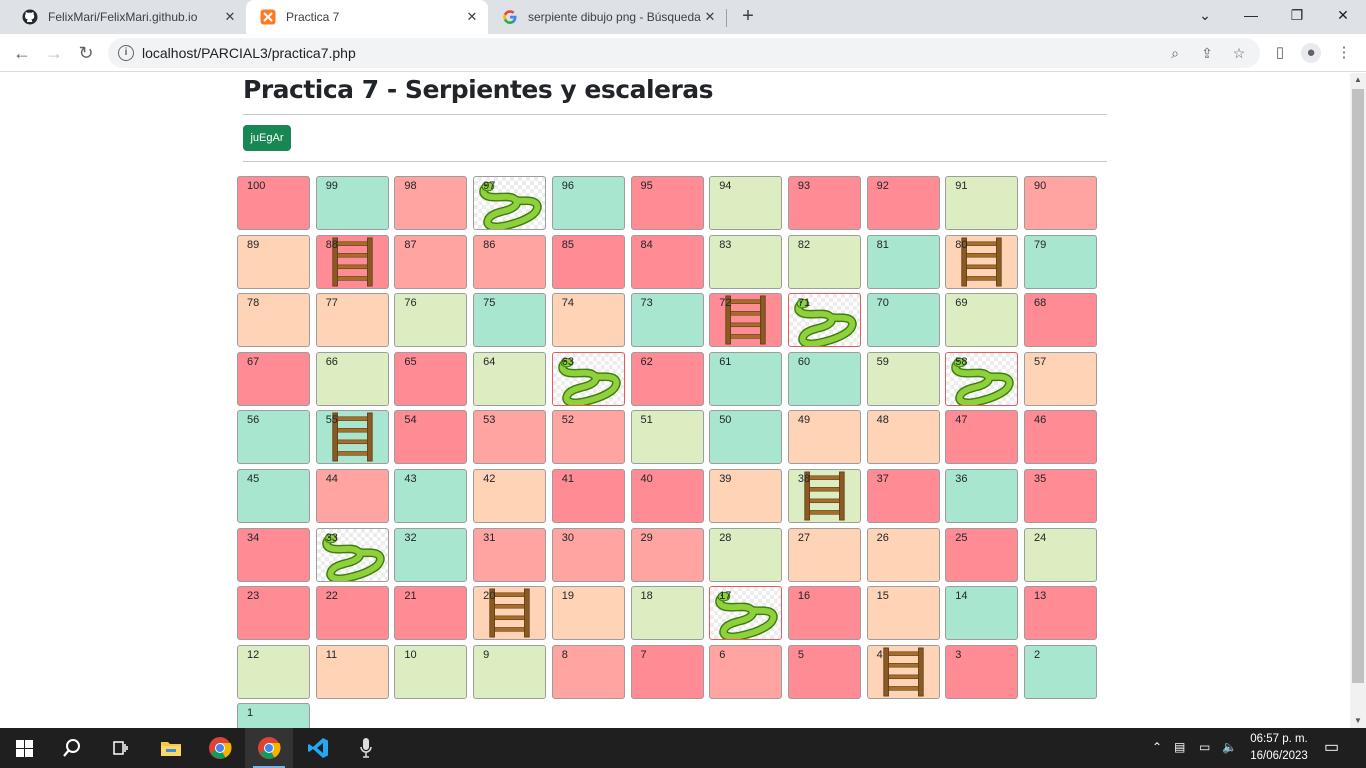 The height and width of the screenshot is (768, 1366). Describe the element at coordinates (510, 261) in the screenshot. I see `board-cell: 86` at that location.